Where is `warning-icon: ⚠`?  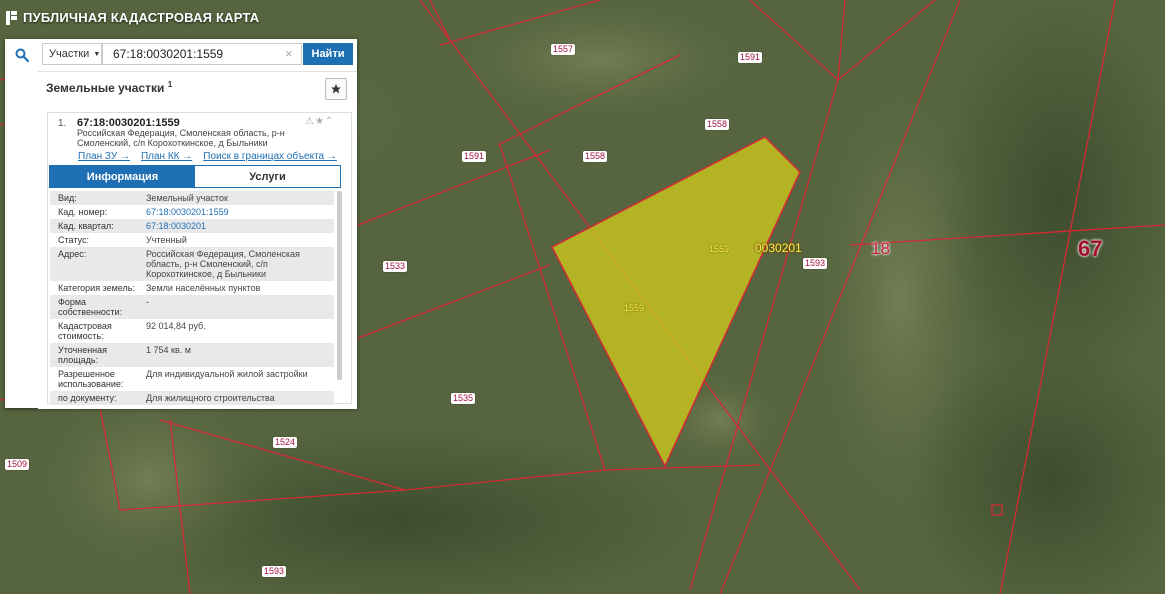 warning-icon: ⚠ is located at coordinates (309, 121).